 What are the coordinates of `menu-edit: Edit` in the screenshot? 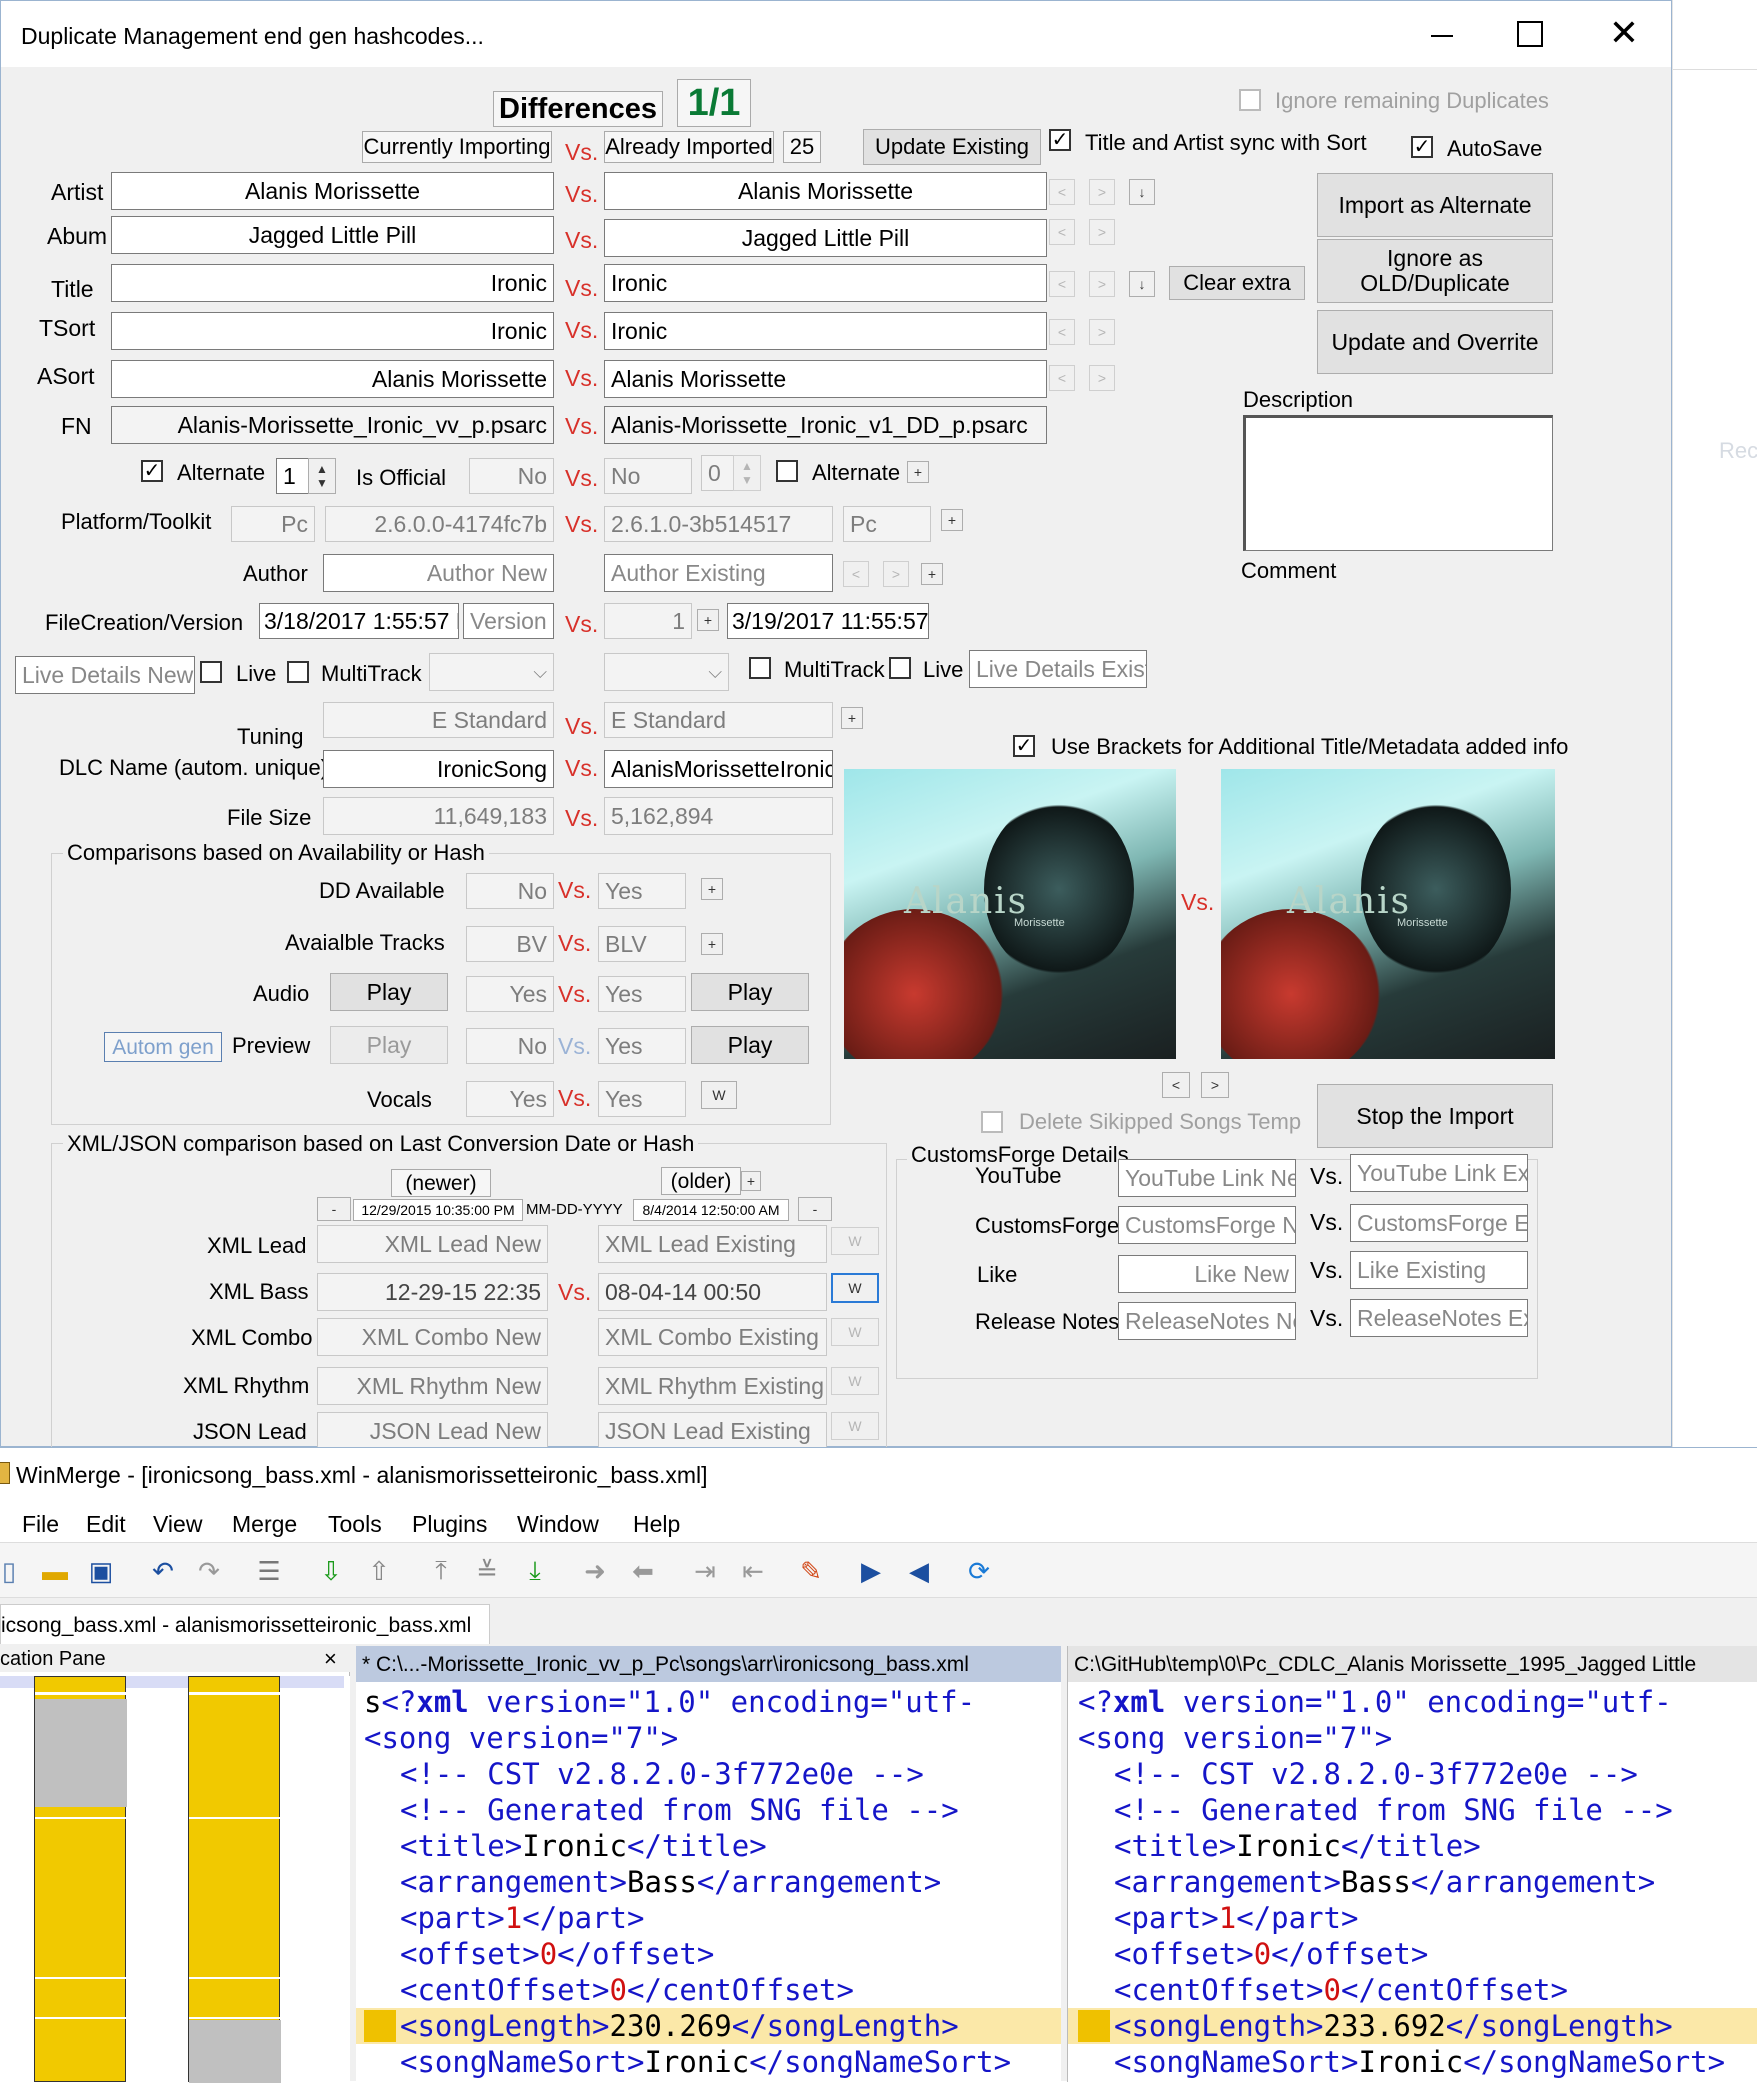 It's located at (106, 1524).